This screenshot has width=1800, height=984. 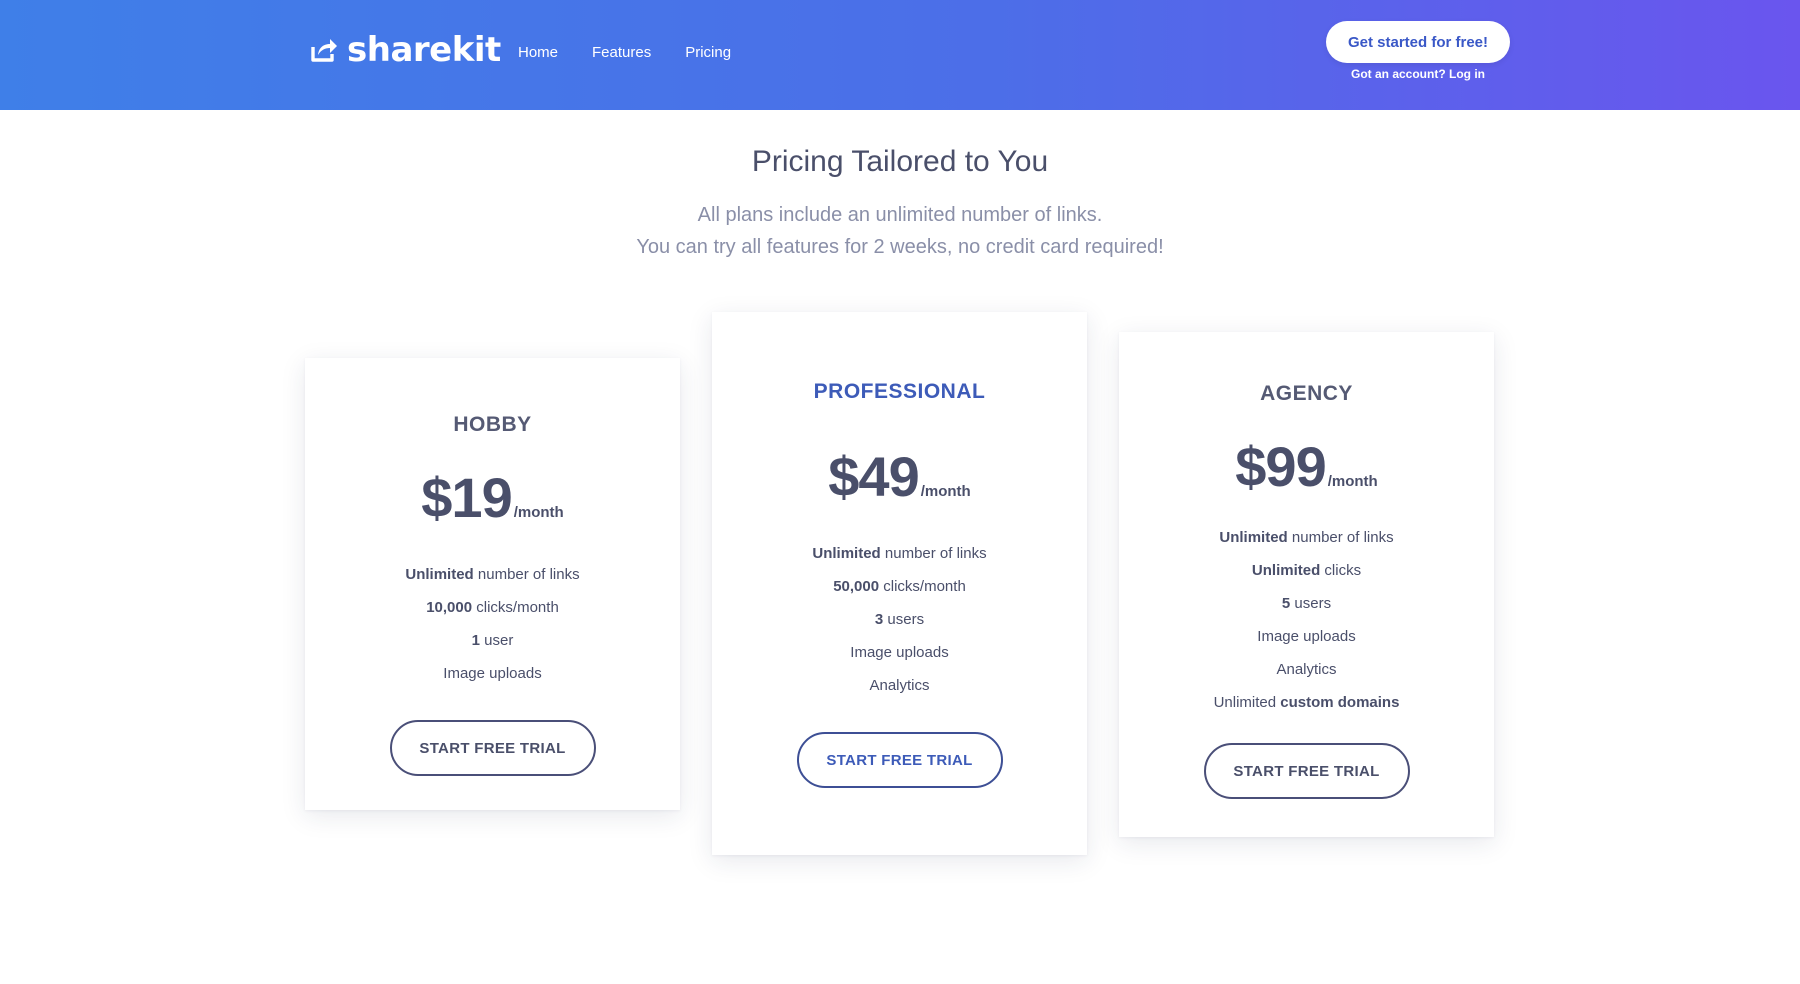 I want to click on get-started-button: Get started for free!, so click(x=1418, y=42).